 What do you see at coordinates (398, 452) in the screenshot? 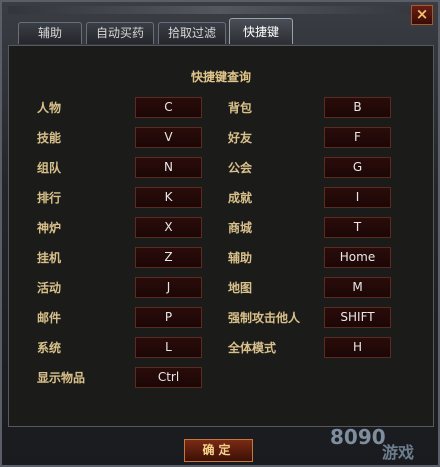
I see `watermark-sub: 游戏` at bounding box center [398, 452].